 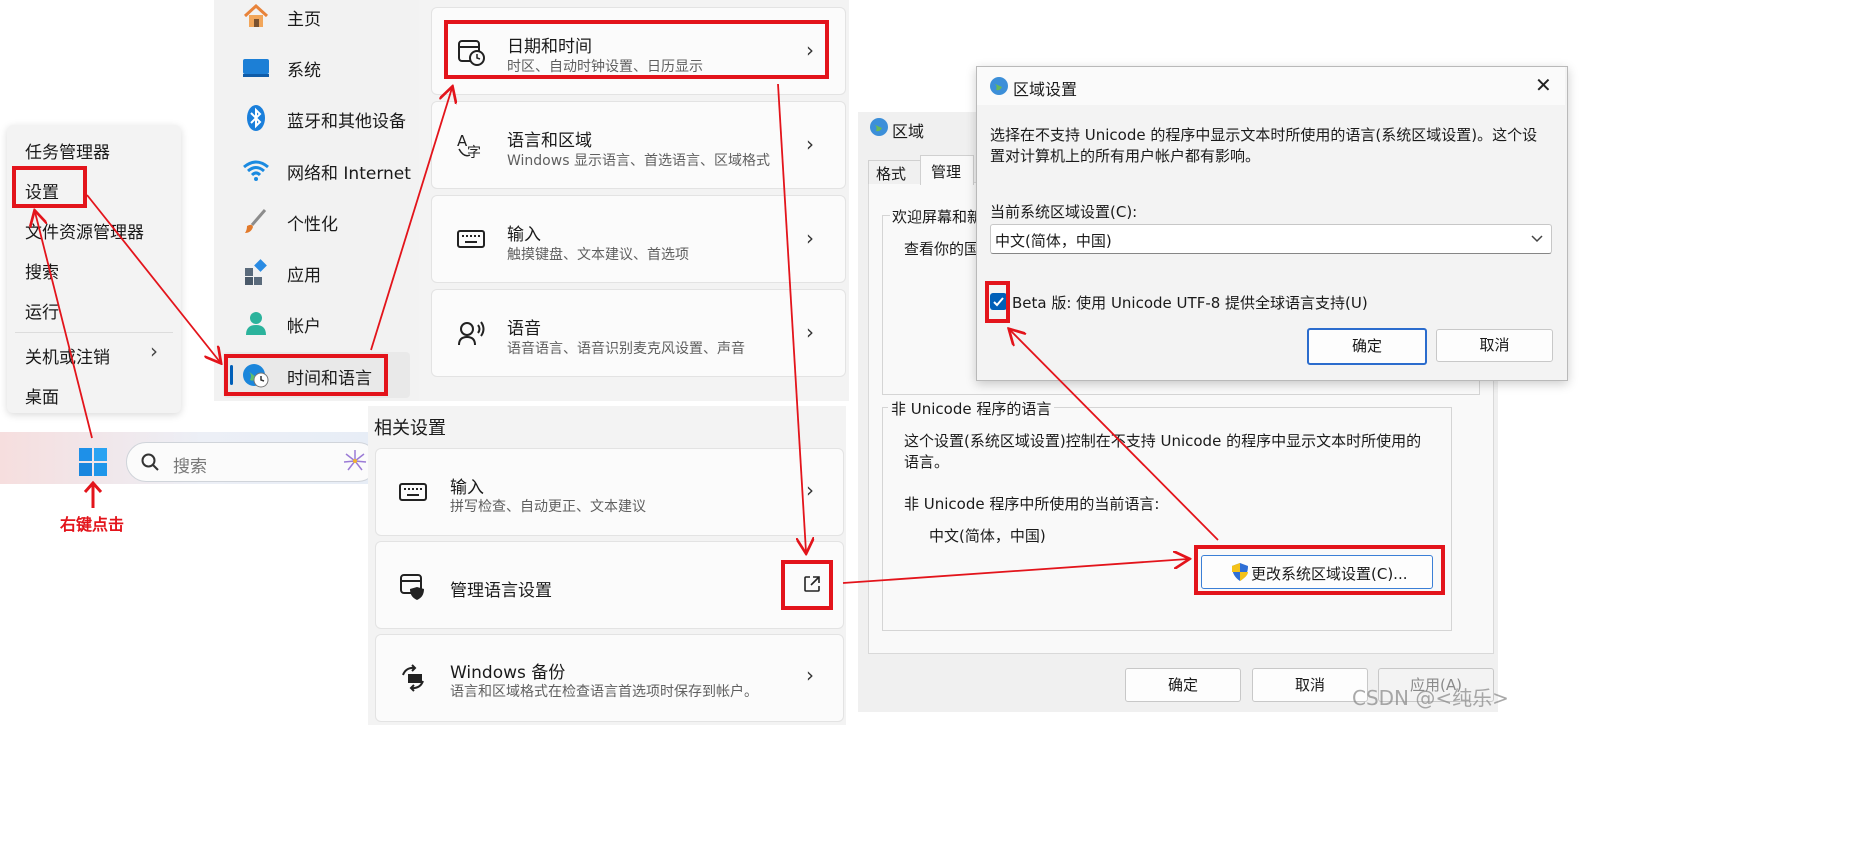 I want to click on card-language-region: A 字 语言和区域 Windows 显示语言、首选语言、区域格式 ›, so click(x=638, y=145).